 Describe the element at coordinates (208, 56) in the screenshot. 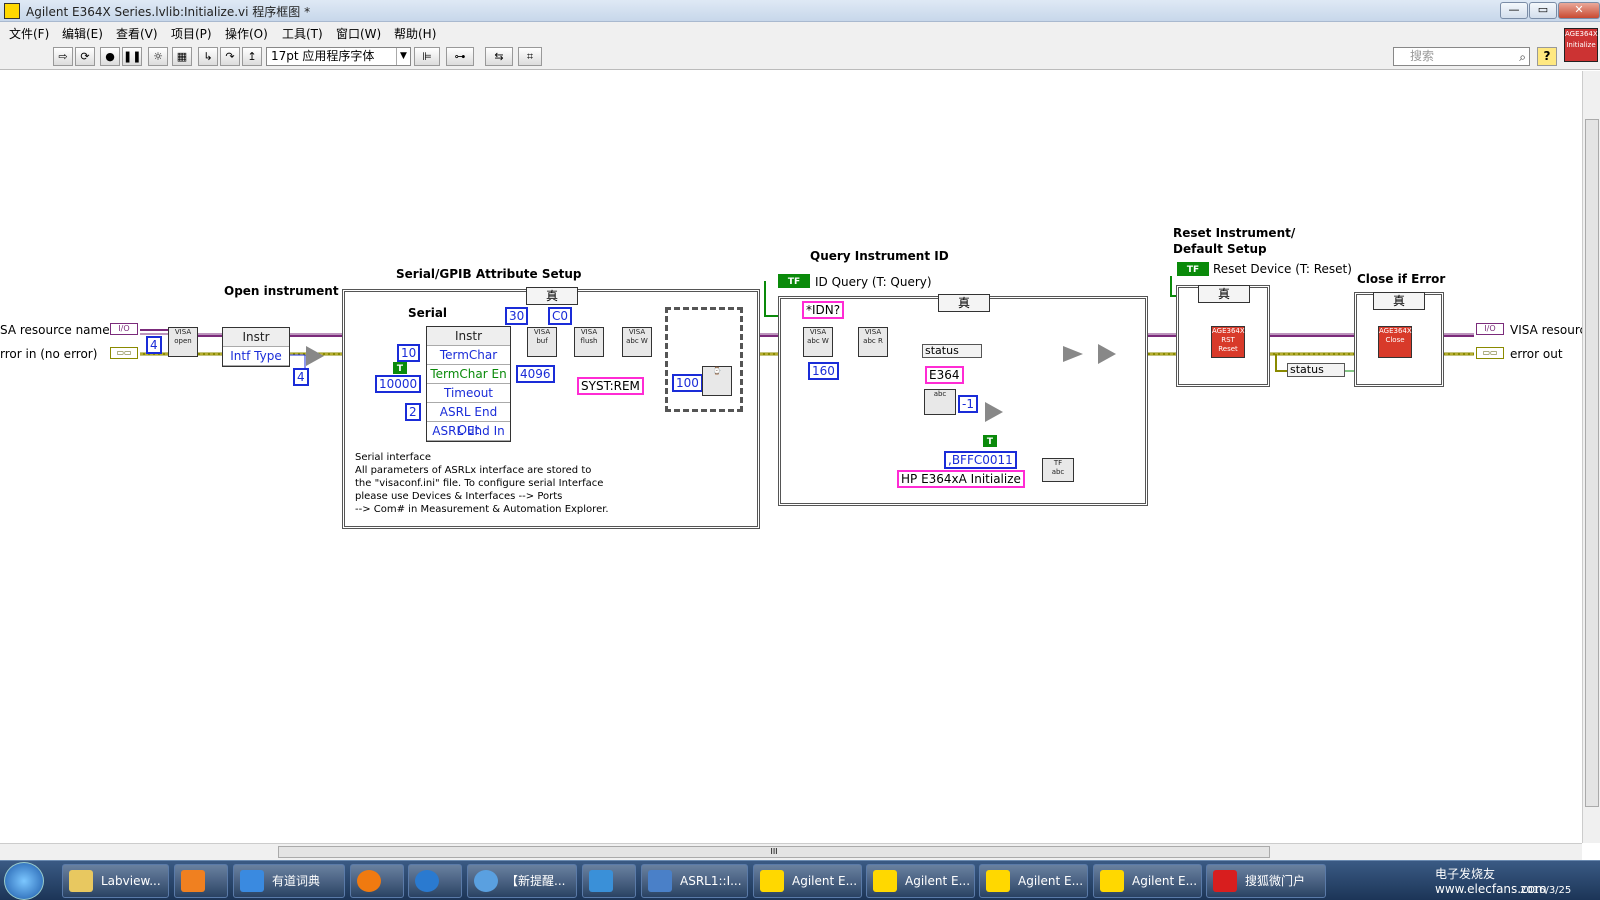

I see `step-into-icon: ↳` at that location.